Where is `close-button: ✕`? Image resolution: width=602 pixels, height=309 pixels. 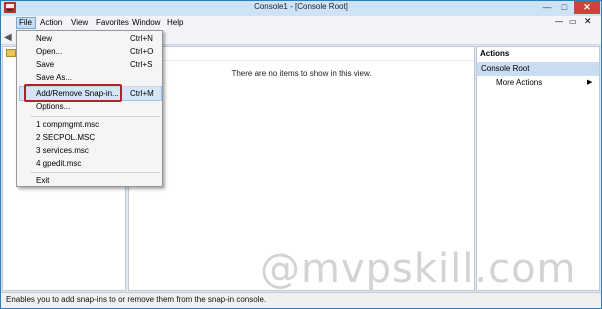 close-button: ✕ is located at coordinates (587, 7).